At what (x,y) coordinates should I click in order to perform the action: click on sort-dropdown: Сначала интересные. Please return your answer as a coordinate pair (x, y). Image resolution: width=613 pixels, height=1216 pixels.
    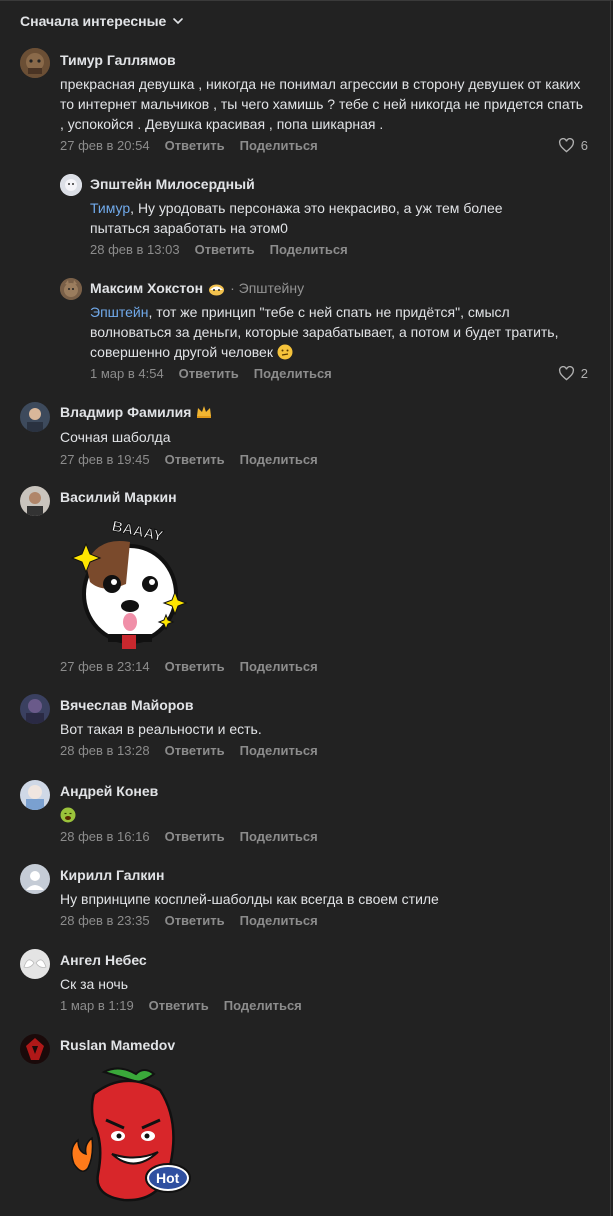
    Looking at the image, I should click on (102, 21).